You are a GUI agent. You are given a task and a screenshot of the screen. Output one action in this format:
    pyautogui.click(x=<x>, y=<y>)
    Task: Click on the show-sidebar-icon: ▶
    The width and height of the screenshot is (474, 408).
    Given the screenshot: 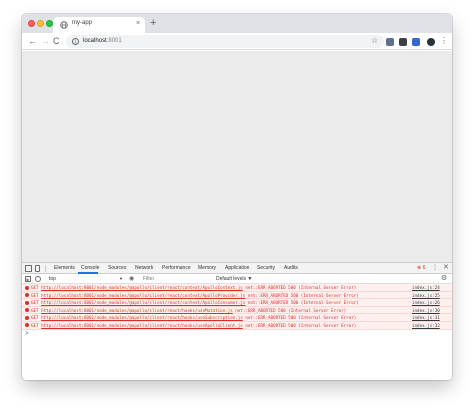 What is the action you would take?
    pyautogui.click(x=28, y=279)
    